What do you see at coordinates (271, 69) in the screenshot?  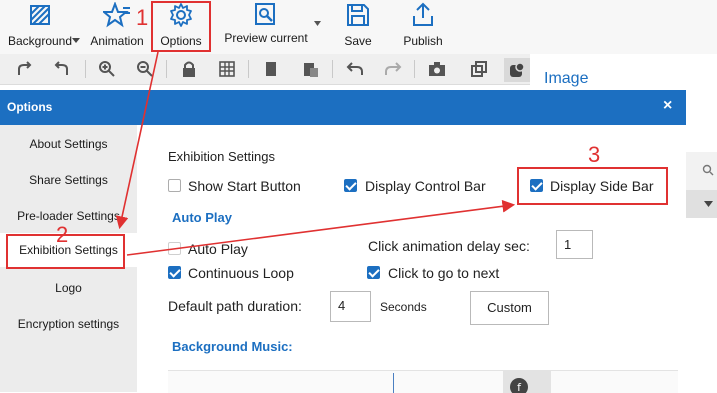 I see `copy-icon` at bounding box center [271, 69].